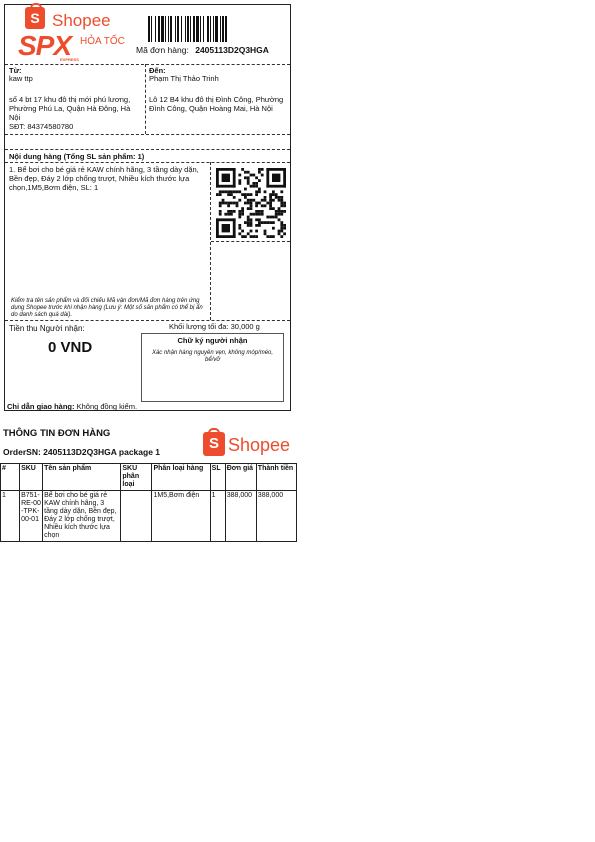 Image resolution: width=595 pixels, height=842 pixels. I want to click on col-index: #, so click(10, 477).